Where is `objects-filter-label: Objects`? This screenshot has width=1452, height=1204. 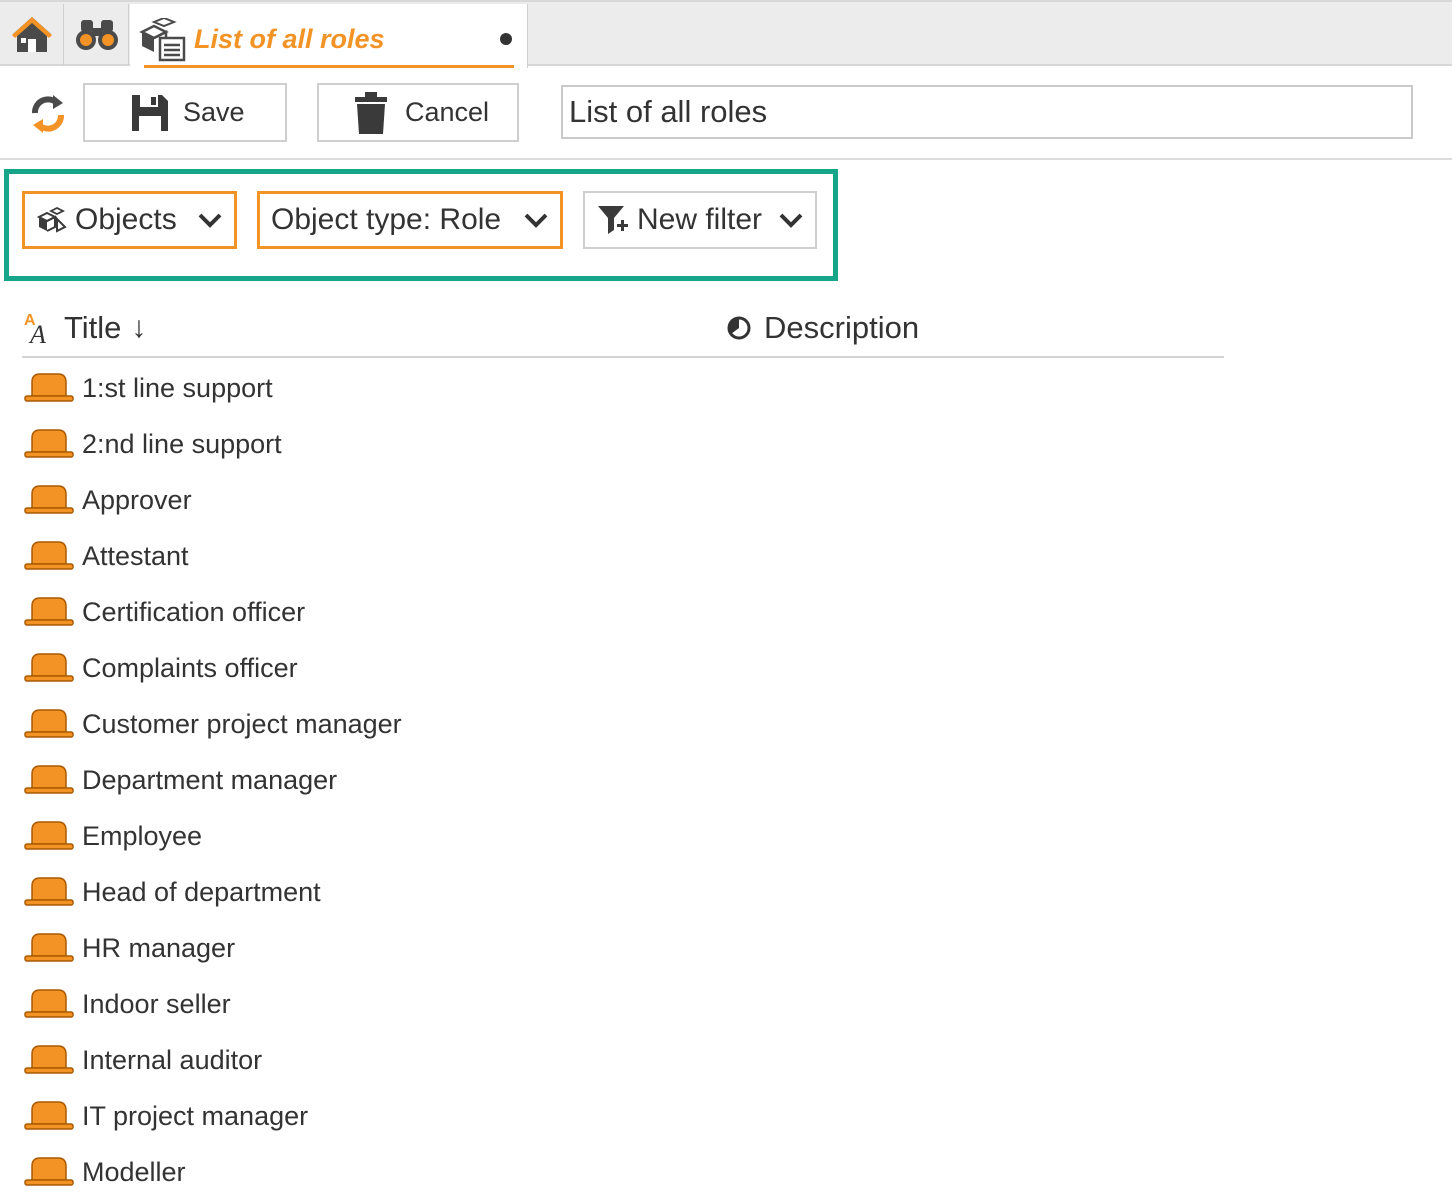
objects-filter-label: Objects is located at coordinates (126, 219).